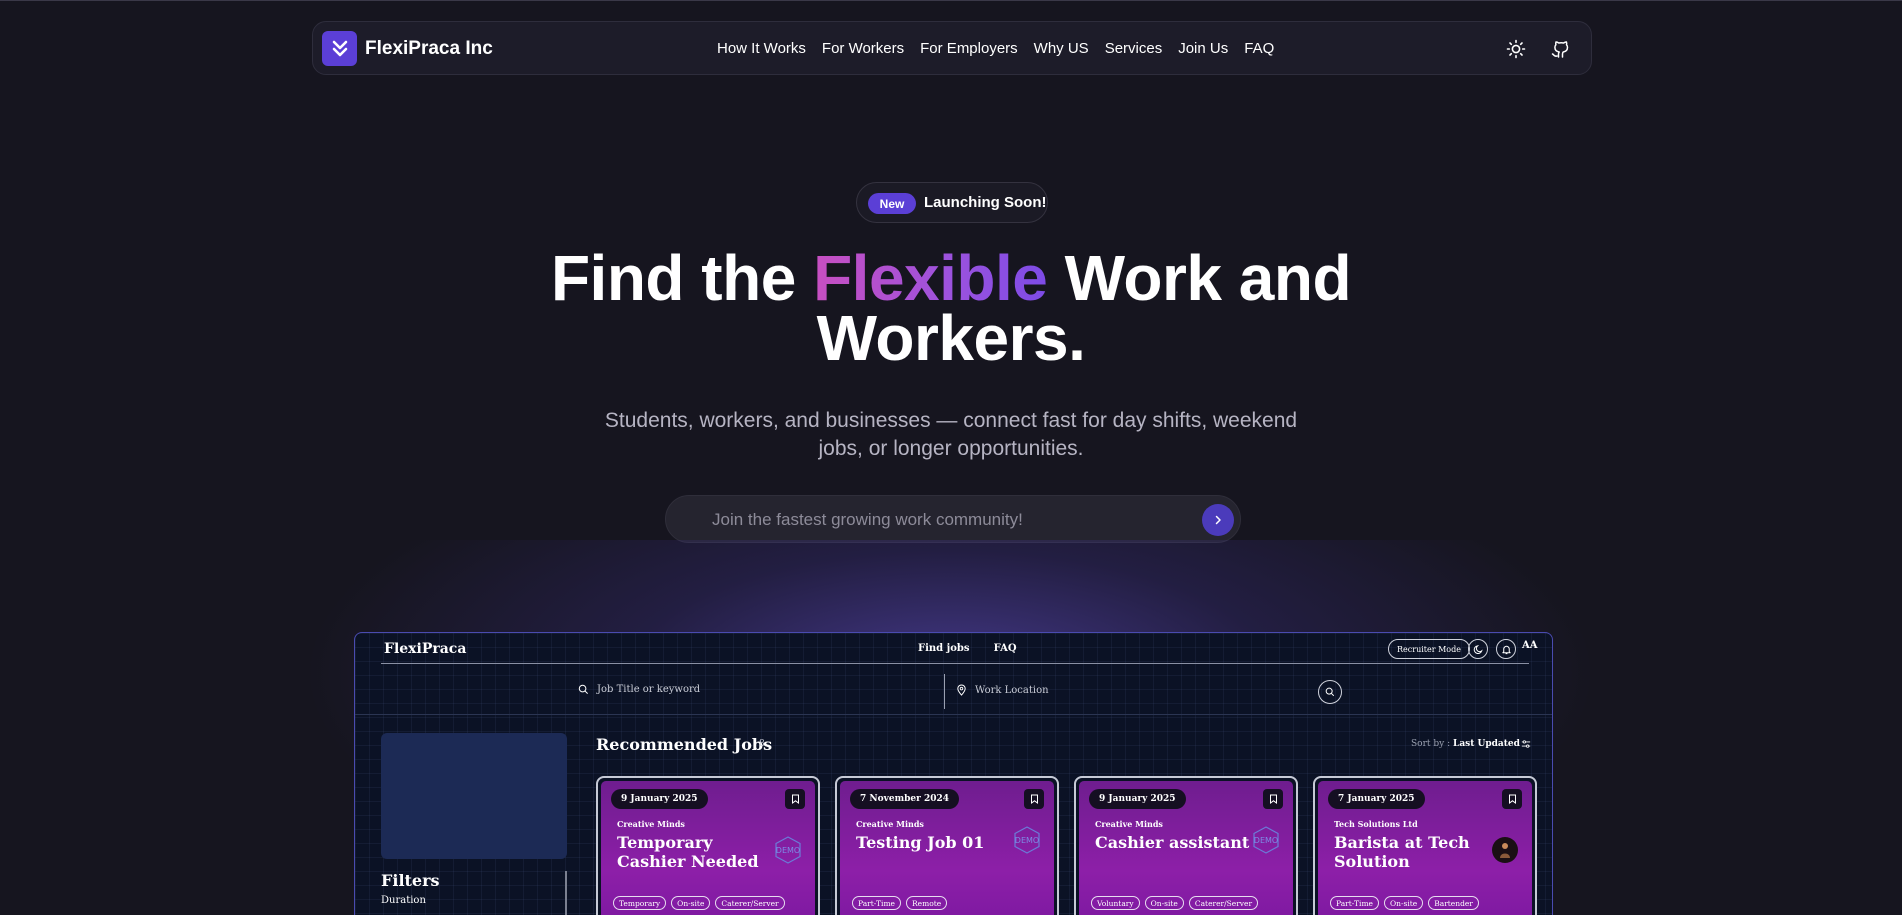 Image resolution: width=1902 pixels, height=915 pixels. I want to click on preview-nav: Find jobs FAQ, so click(967, 648).